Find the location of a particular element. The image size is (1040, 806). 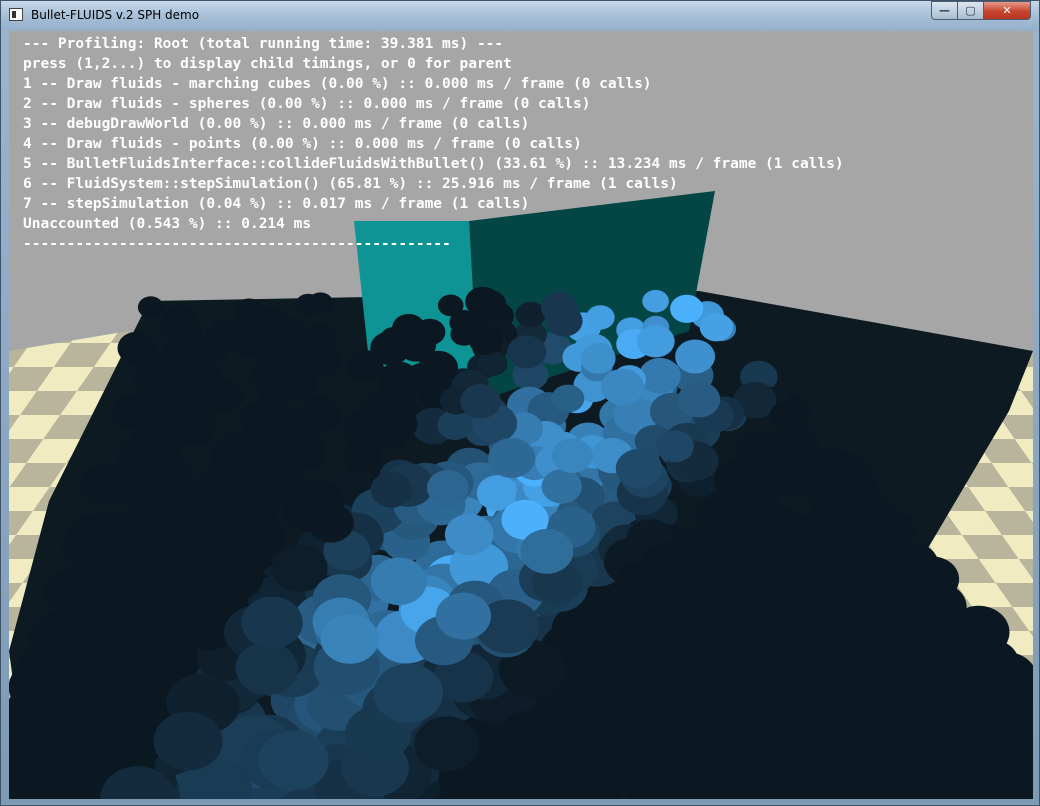

title-bar: Bullet-FLUIDS v.2 SPH demo — ▢ ✕ is located at coordinates (520, 16).